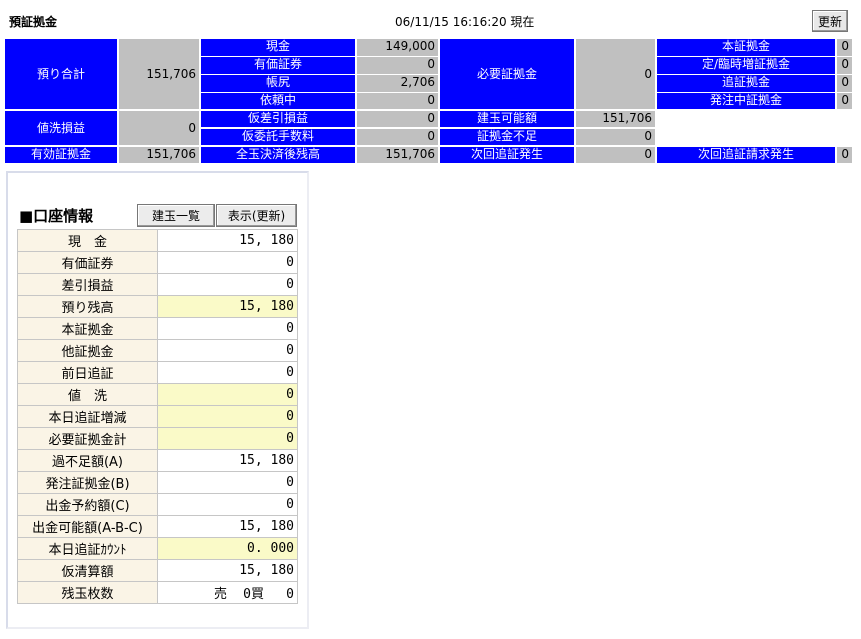  Describe the element at coordinates (746, 47) in the screenshot. I see `hon-label: 本証拠金` at that location.